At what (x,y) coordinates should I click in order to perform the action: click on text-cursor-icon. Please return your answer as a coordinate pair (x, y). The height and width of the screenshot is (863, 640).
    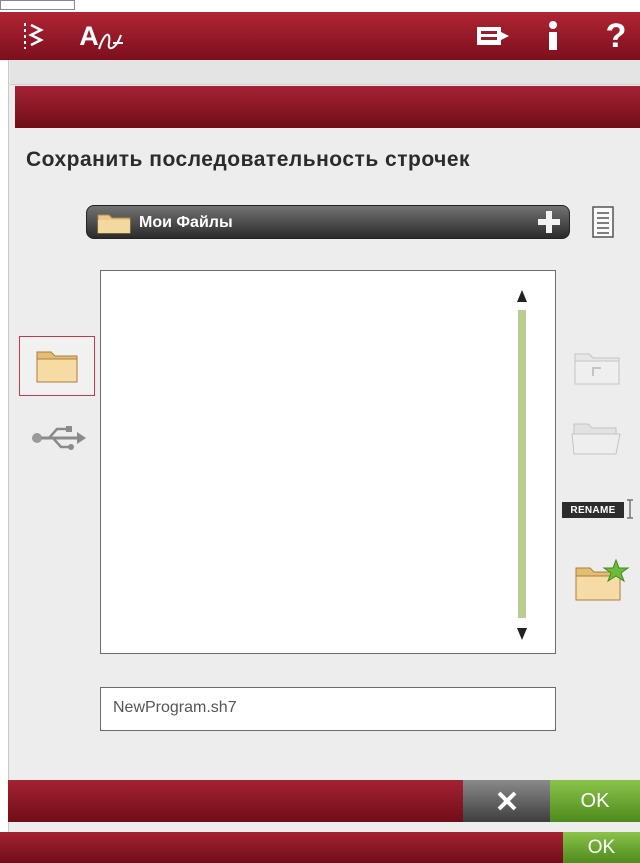
    Looking at the image, I should click on (630, 509).